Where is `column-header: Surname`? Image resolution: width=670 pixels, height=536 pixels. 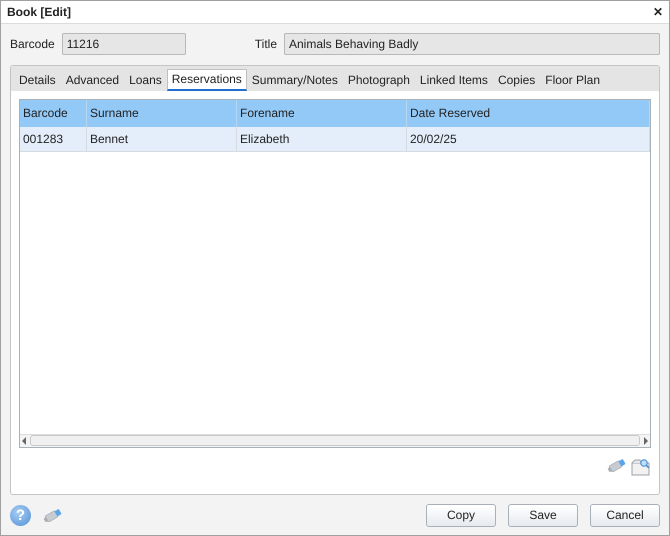 column-header: Surname is located at coordinates (161, 113).